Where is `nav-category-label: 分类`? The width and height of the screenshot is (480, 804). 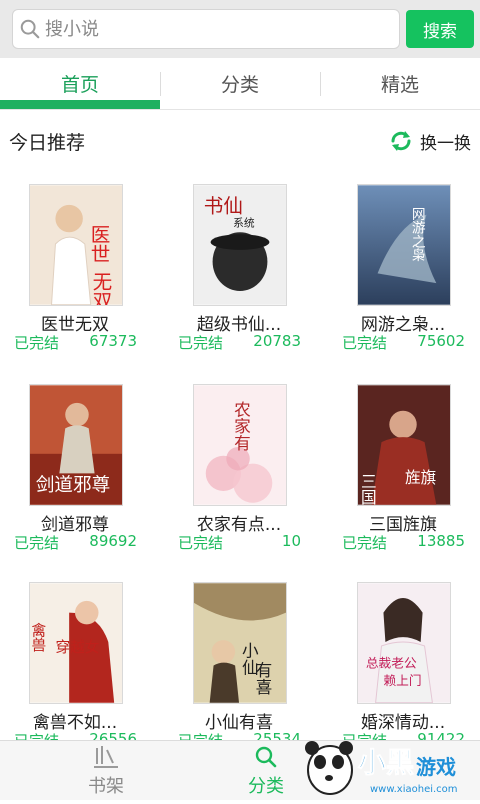
nav-category-label: 分类 is located at coordinates (266, 786).